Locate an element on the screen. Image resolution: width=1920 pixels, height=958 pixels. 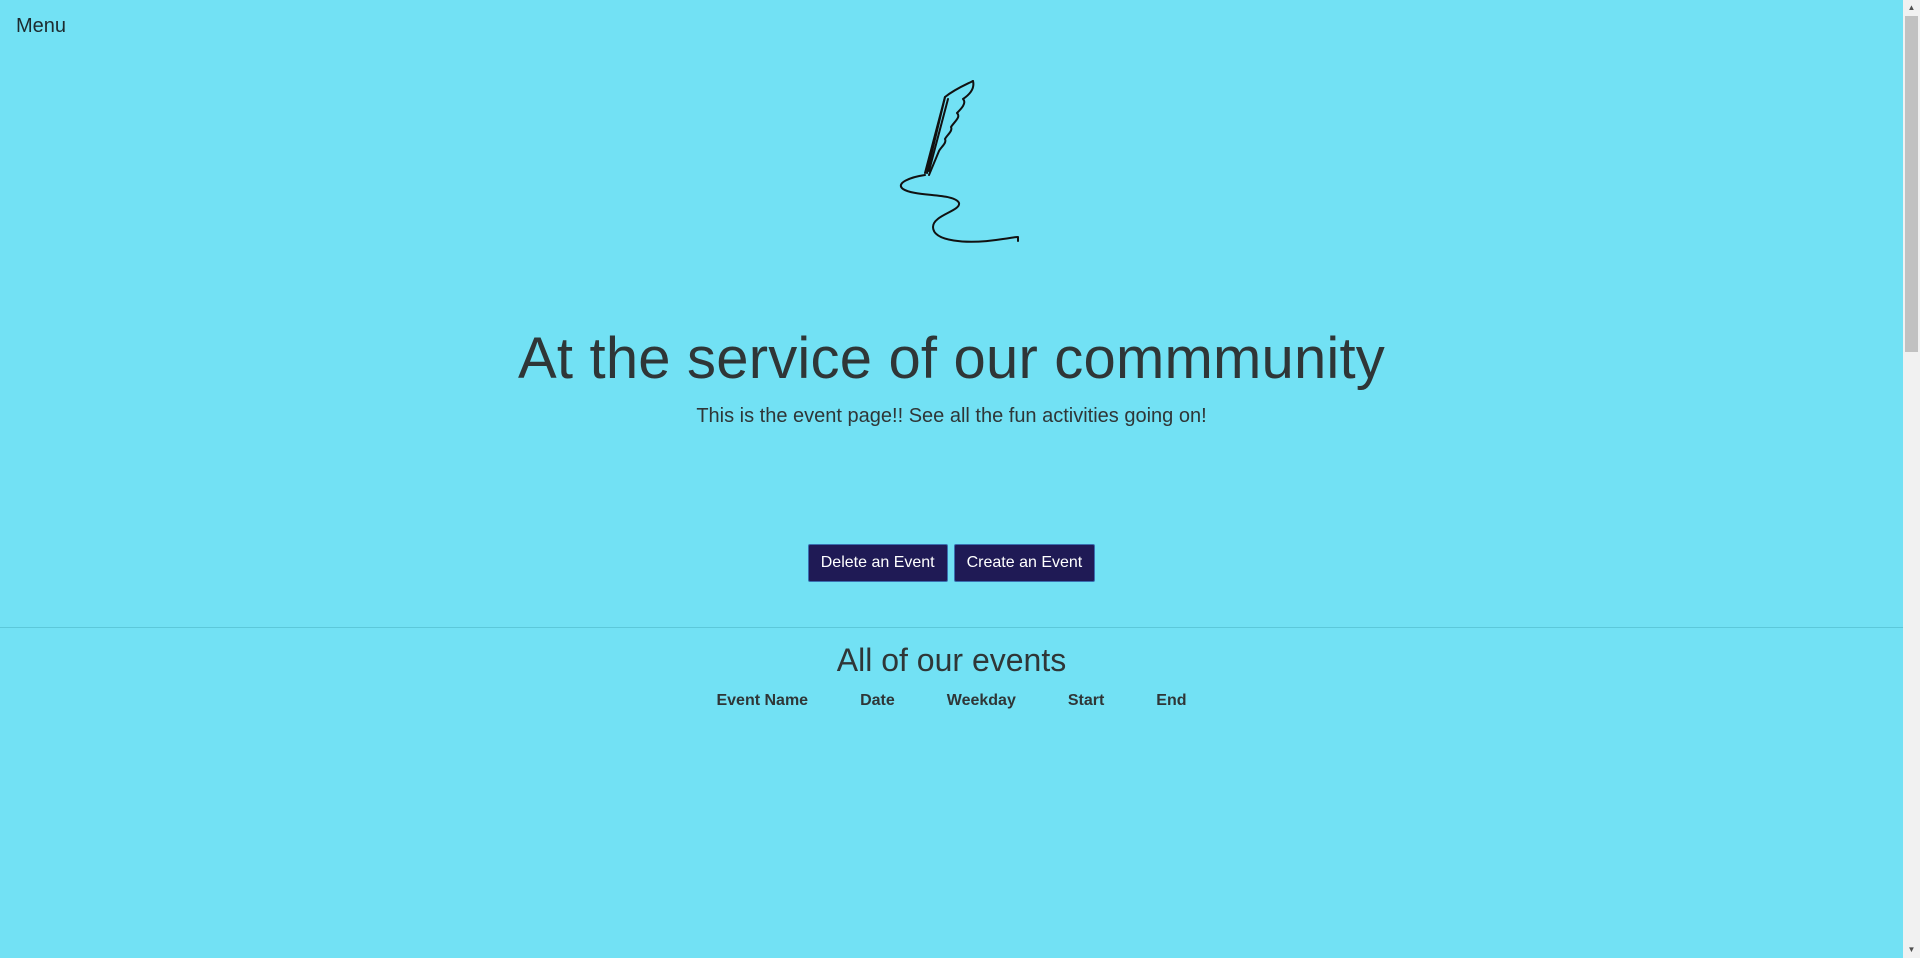
column-header-start: Start is located at coordinates (1086, 700).